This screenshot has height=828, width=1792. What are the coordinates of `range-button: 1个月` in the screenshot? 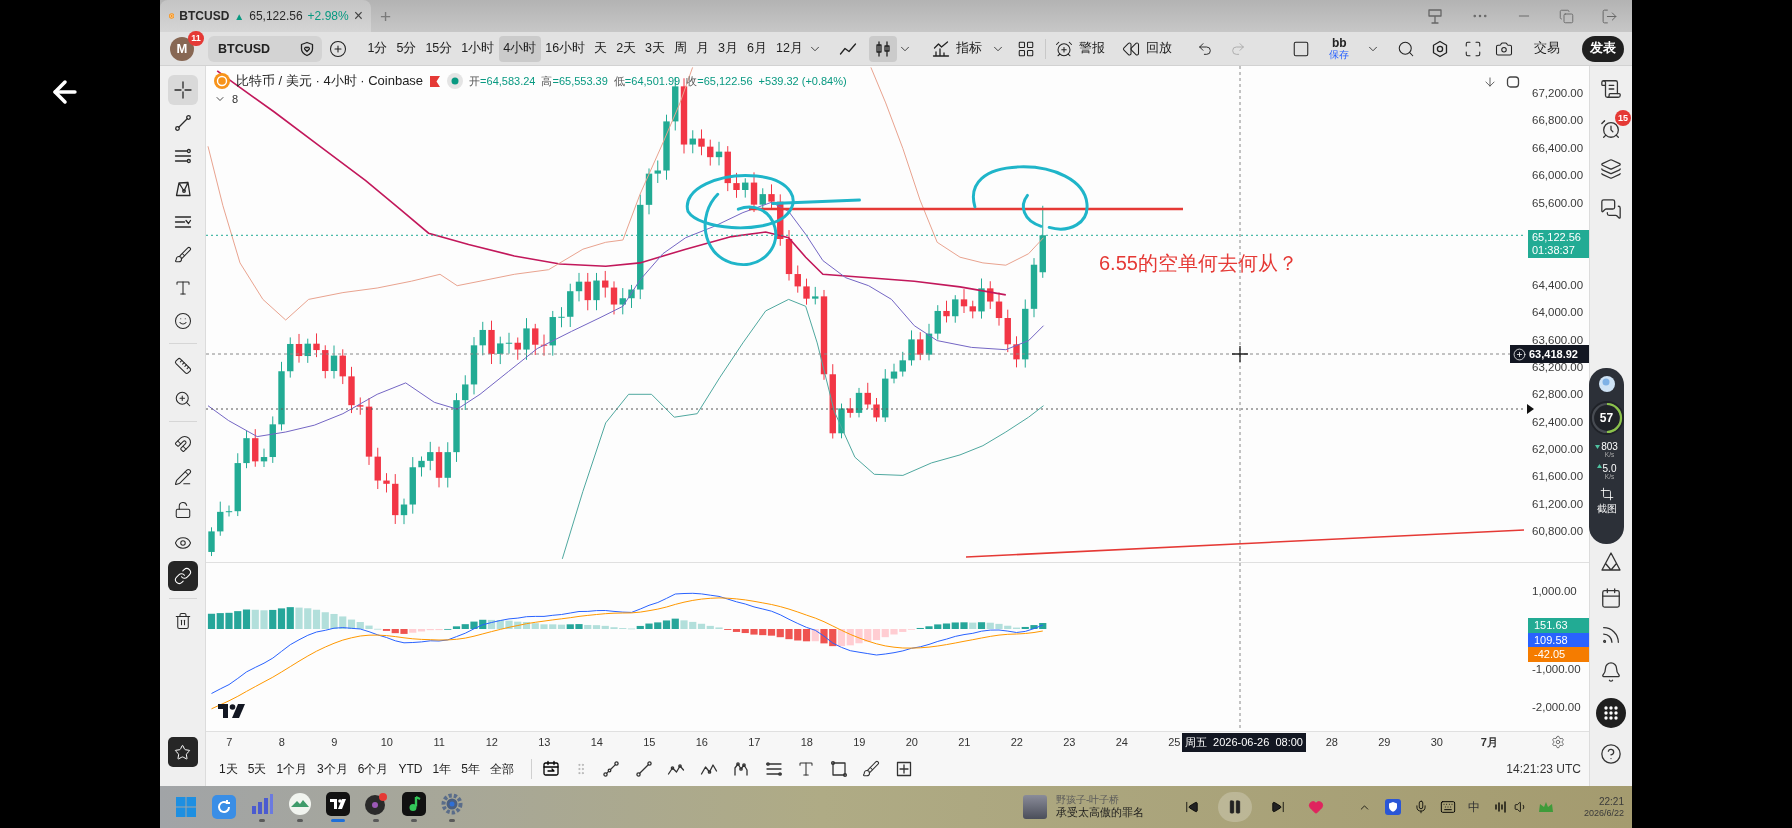 It's located at (292, 769).